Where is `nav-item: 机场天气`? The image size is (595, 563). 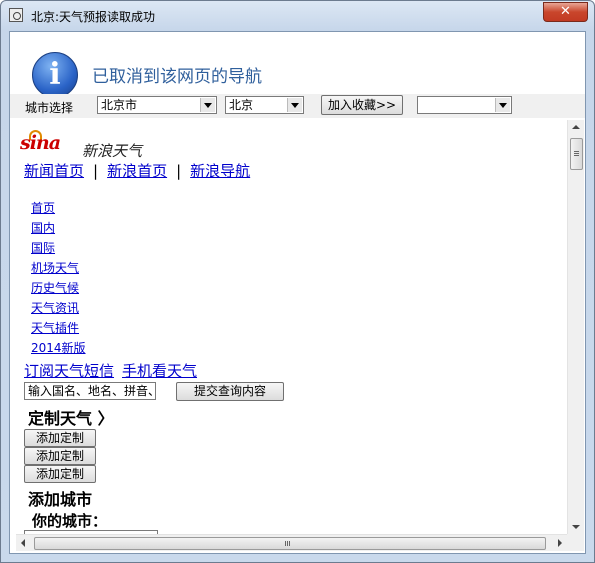 nav-item: 机场天气 is located at coordinates (58, 270).